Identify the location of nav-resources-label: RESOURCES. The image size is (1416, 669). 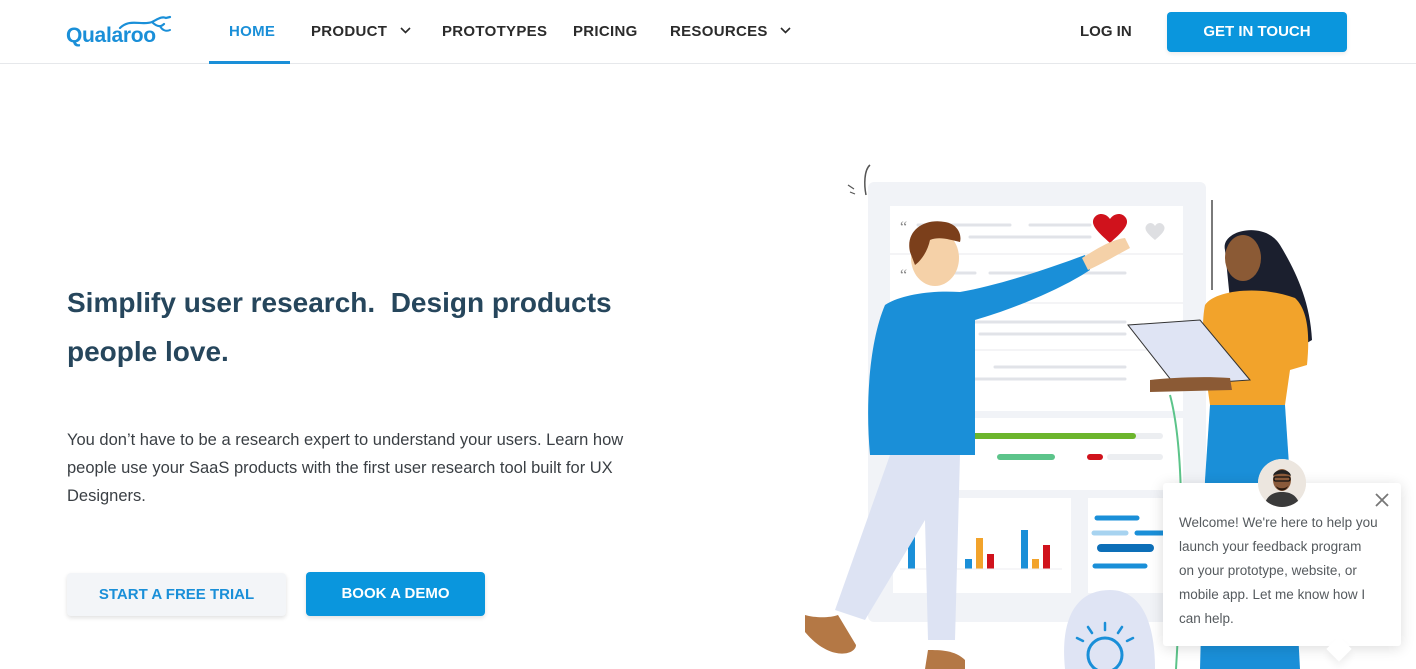
(719, 31).